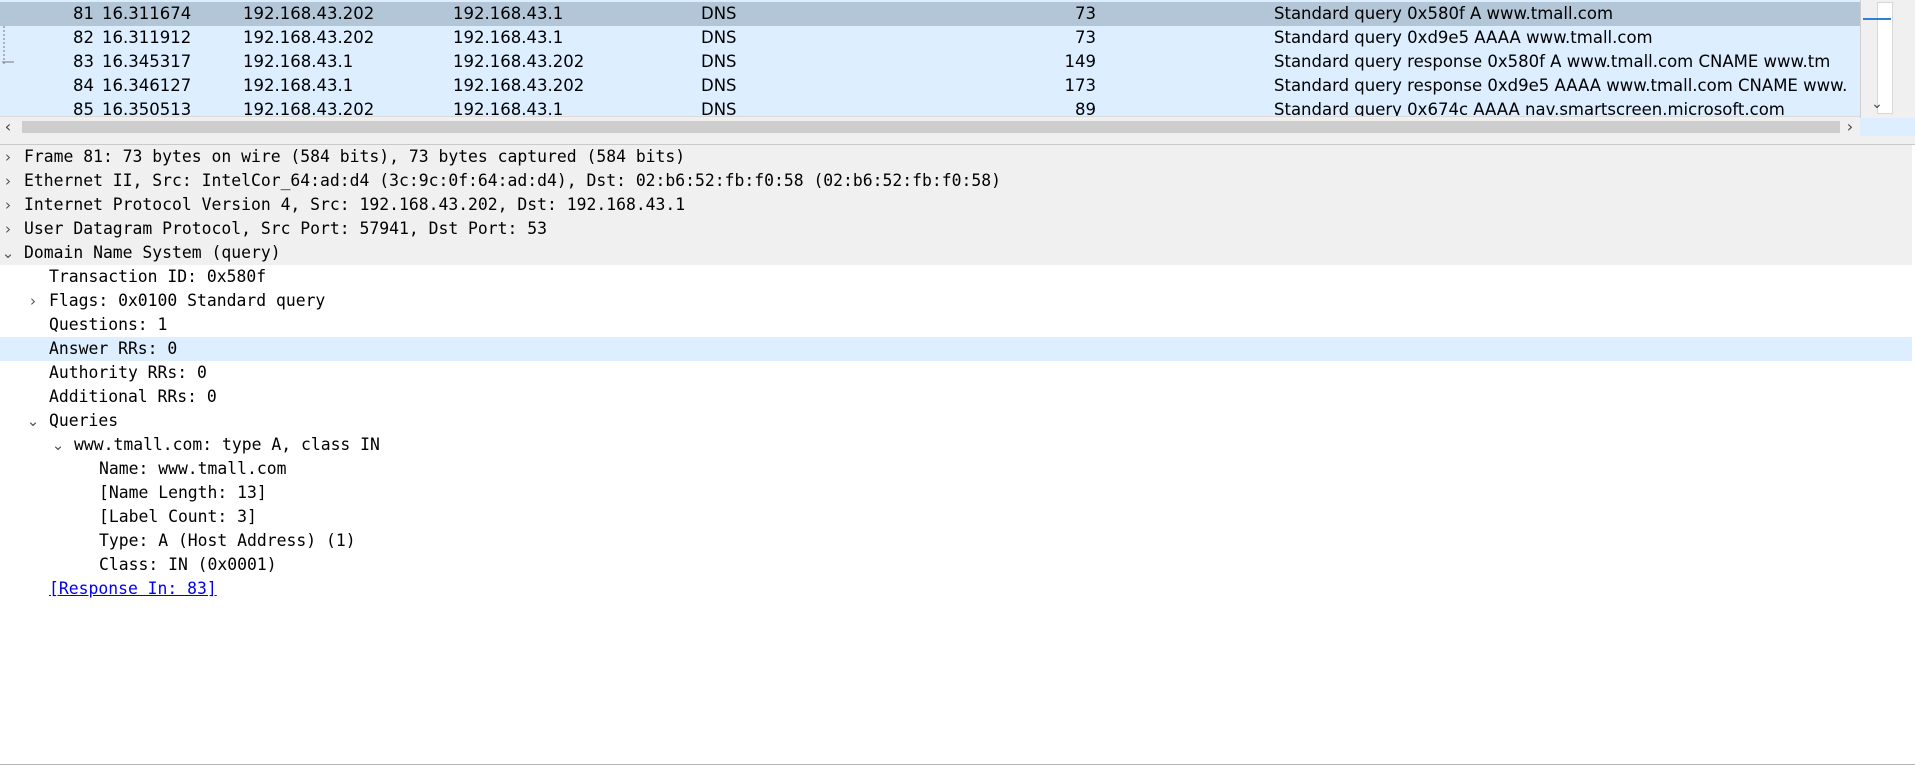 The width and height of the screenshot is (1915, 770). Describe the element at coordinates (147, 85) in the screenshot. I see `packet-time: 16.346127` at that location.